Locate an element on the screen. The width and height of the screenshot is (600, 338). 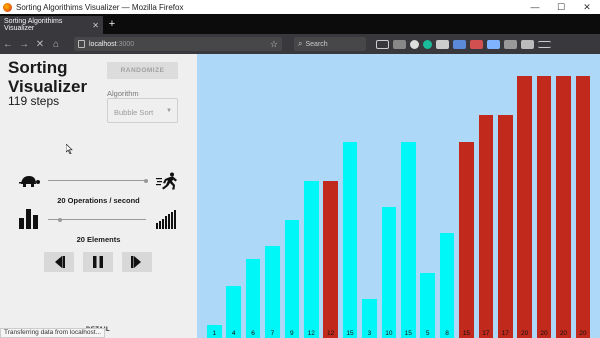
algorithm-value: Bubble Sort is located at coordinates (134, 112).